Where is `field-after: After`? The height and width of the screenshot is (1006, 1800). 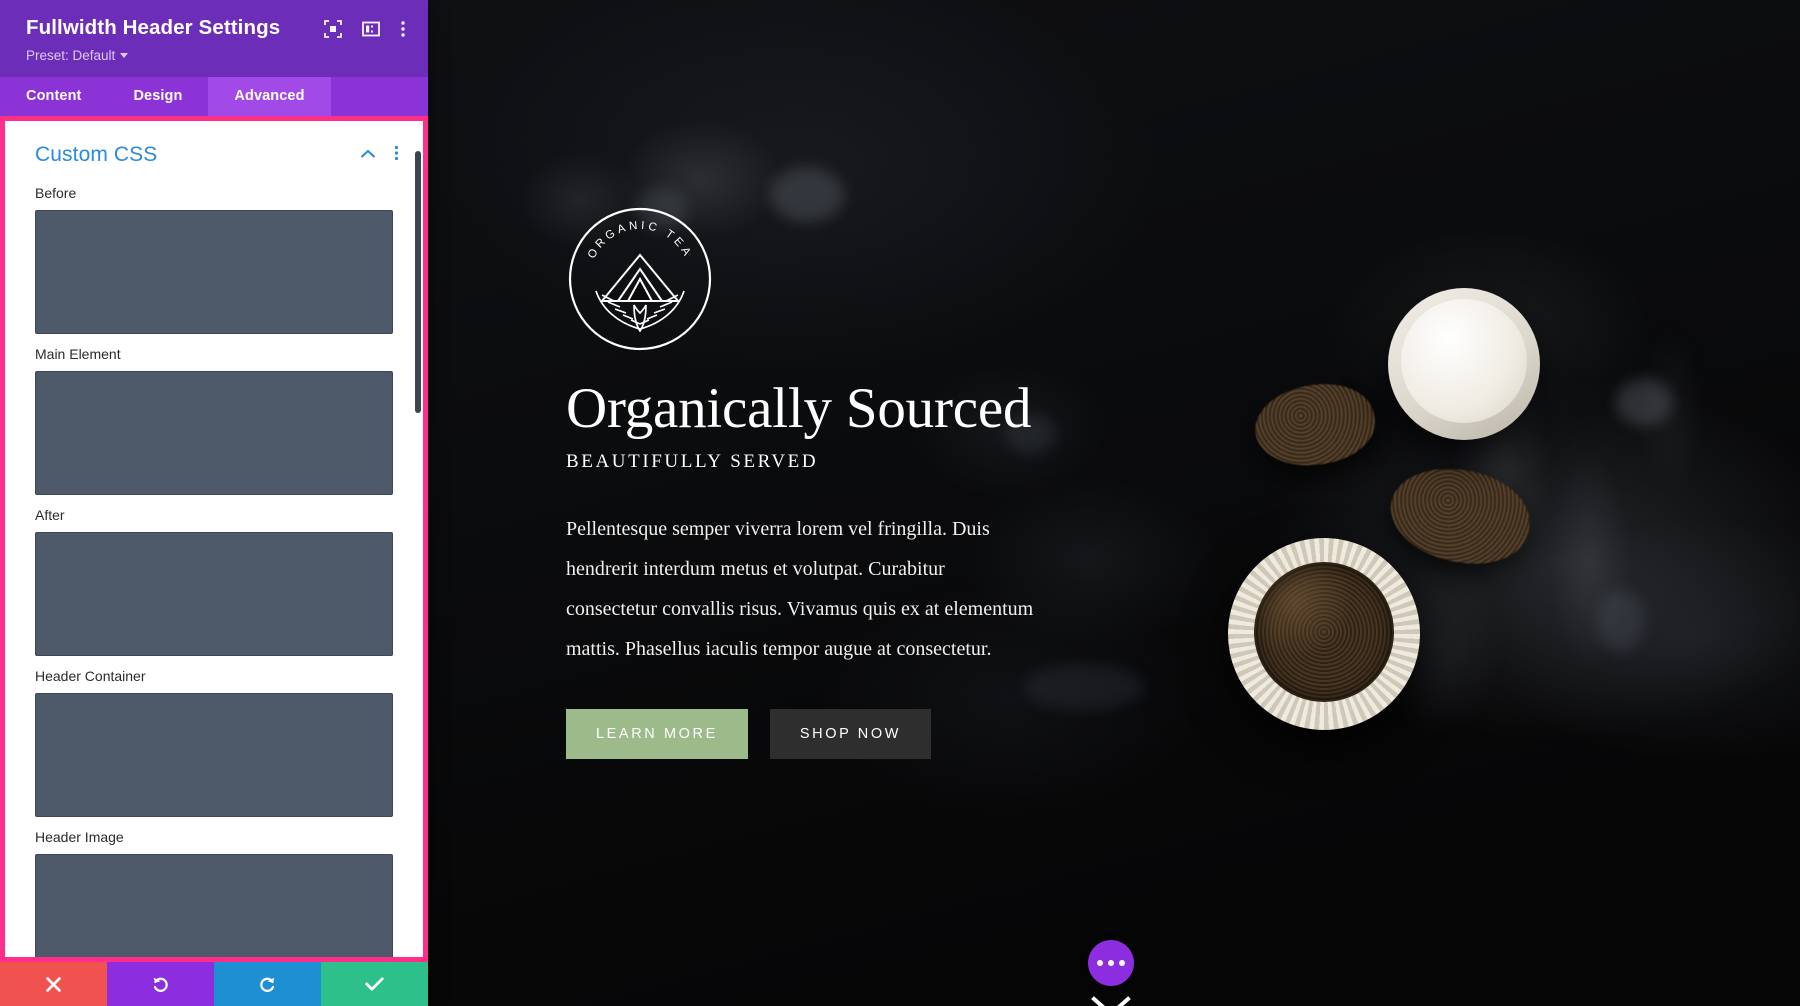
field-after: After is located at coordinates (214, 575).